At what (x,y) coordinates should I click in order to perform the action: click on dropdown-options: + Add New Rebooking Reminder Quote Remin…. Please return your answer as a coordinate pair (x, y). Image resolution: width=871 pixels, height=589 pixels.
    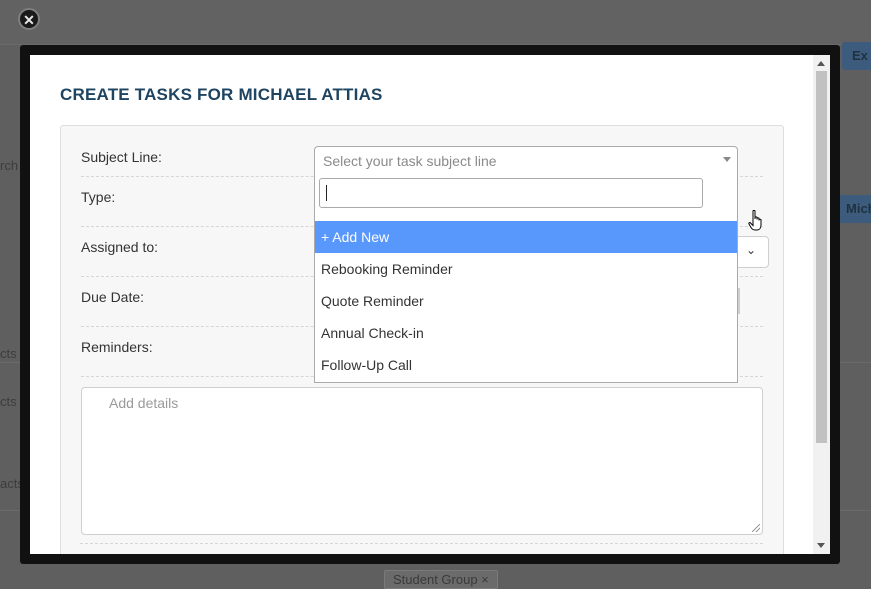
    Looking at the image, I should click on (526, 301).